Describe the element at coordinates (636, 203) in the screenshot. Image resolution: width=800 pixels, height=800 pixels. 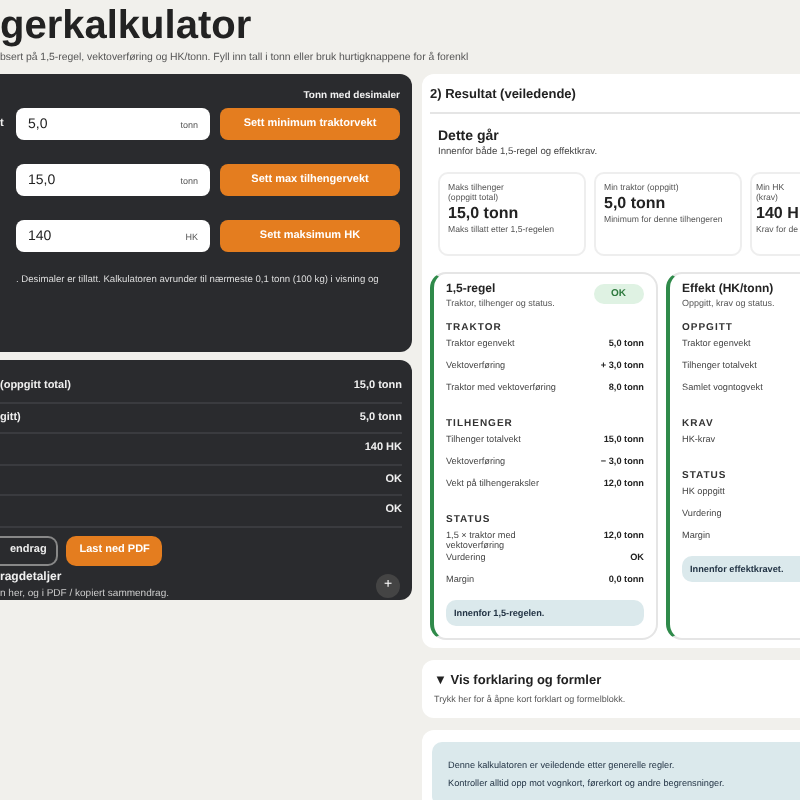
I see `metric-value: 5,0 tonn` at that location.